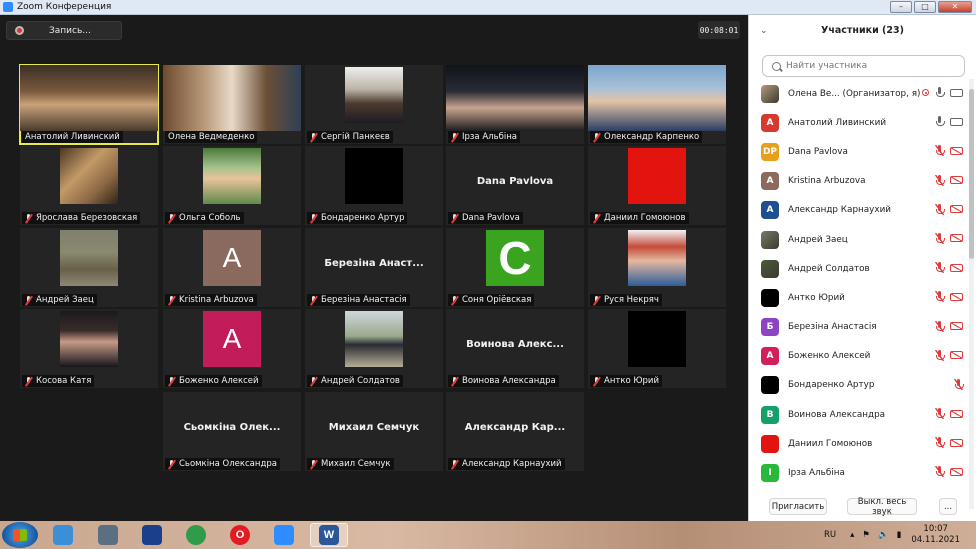 The width and height of the screenshot is (976, 549). What do you see at coordinates (859, 210) in the screenshot?
I see `participant-row: A Александр Карнаухий` at bounding box center [859, 210].